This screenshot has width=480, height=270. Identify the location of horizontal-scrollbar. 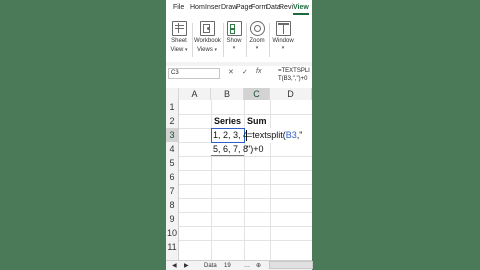
(291, 265).